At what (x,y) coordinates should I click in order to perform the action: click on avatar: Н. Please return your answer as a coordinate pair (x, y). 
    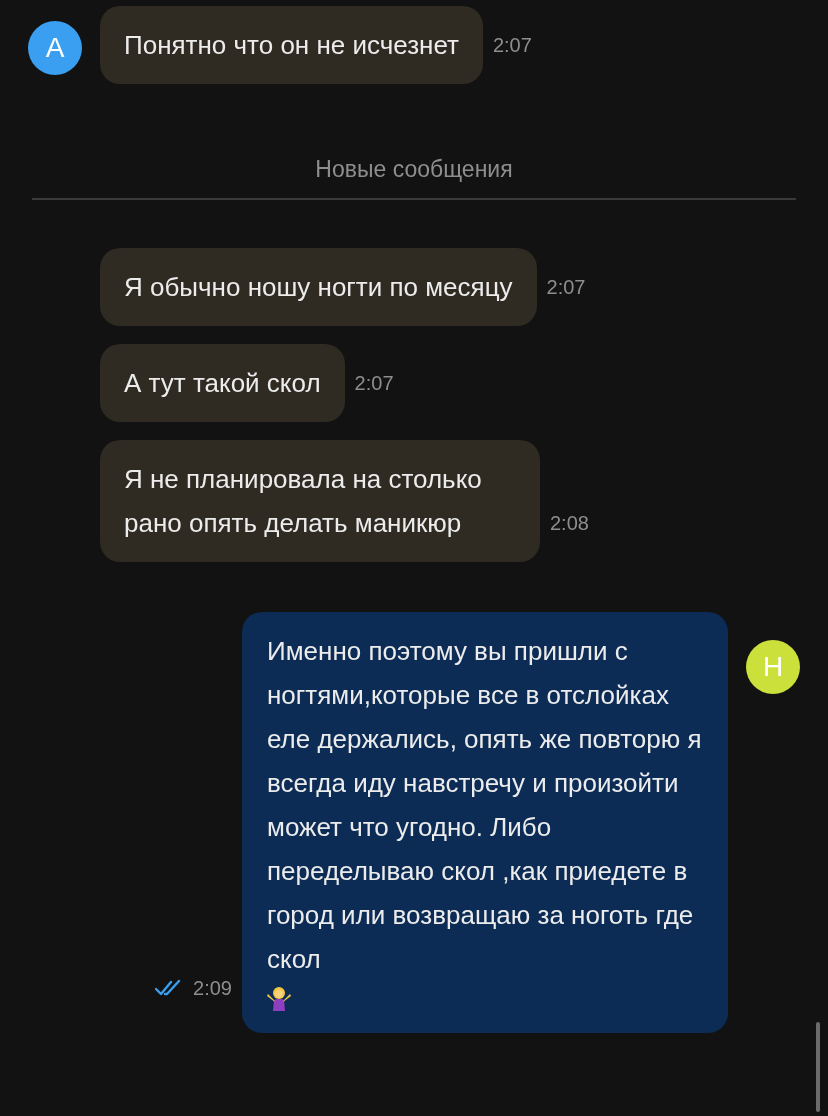
    Looking at the image, I should click on (773, 667).